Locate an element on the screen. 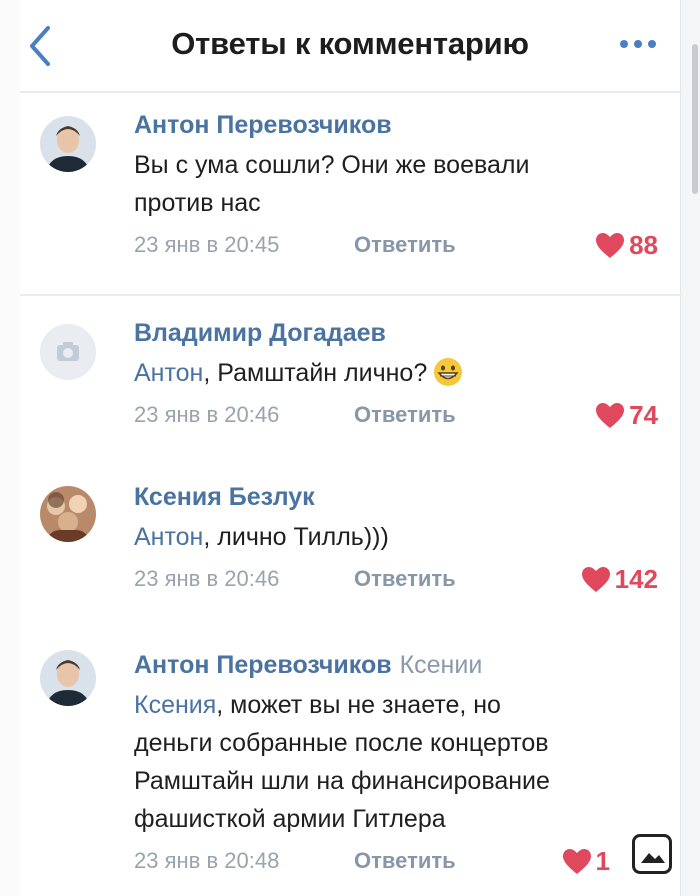  page-title: Ответы к комментарию is located at coordinates (350, 43).